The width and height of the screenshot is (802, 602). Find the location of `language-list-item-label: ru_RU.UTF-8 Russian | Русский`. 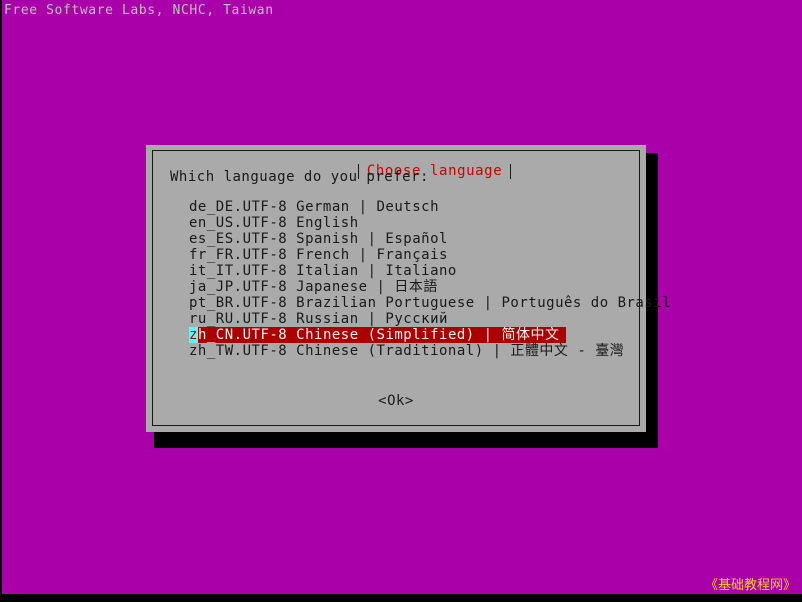

language-list-item-label: ru_RU.UTF-8 Russian | Русский is located at coordinates (318, 319).